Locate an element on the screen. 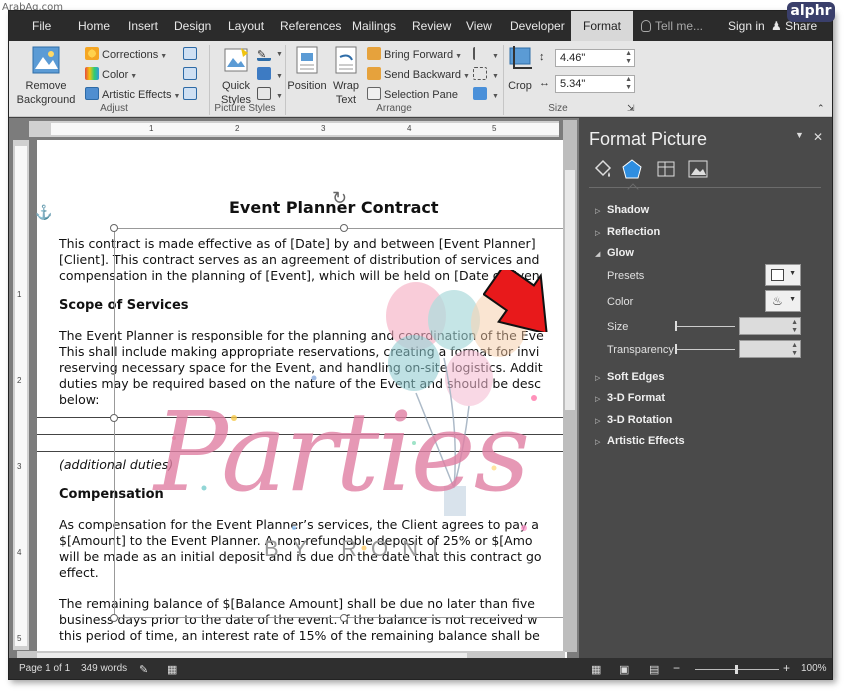 This screenshot has width=845, height=692. position-button: Position is located at coordinates (307, 69).